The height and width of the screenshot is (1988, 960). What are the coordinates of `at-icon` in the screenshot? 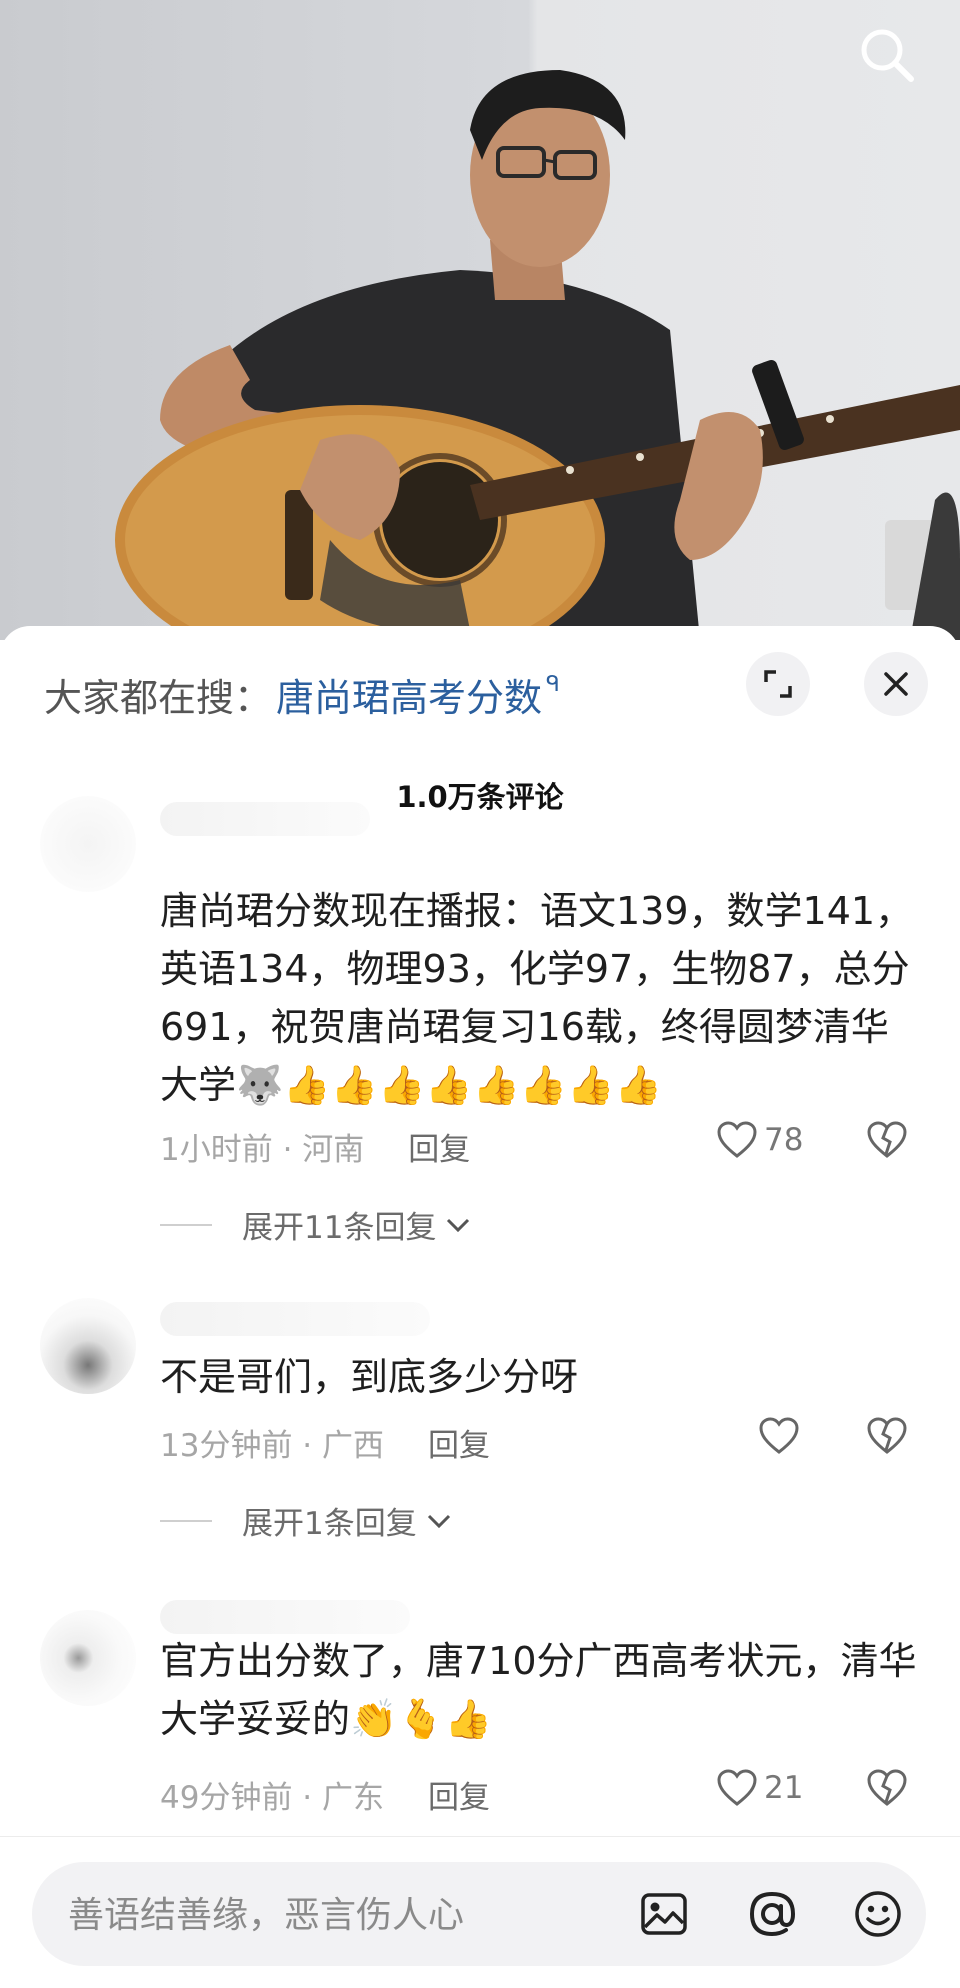 It's located at (772, 1914).